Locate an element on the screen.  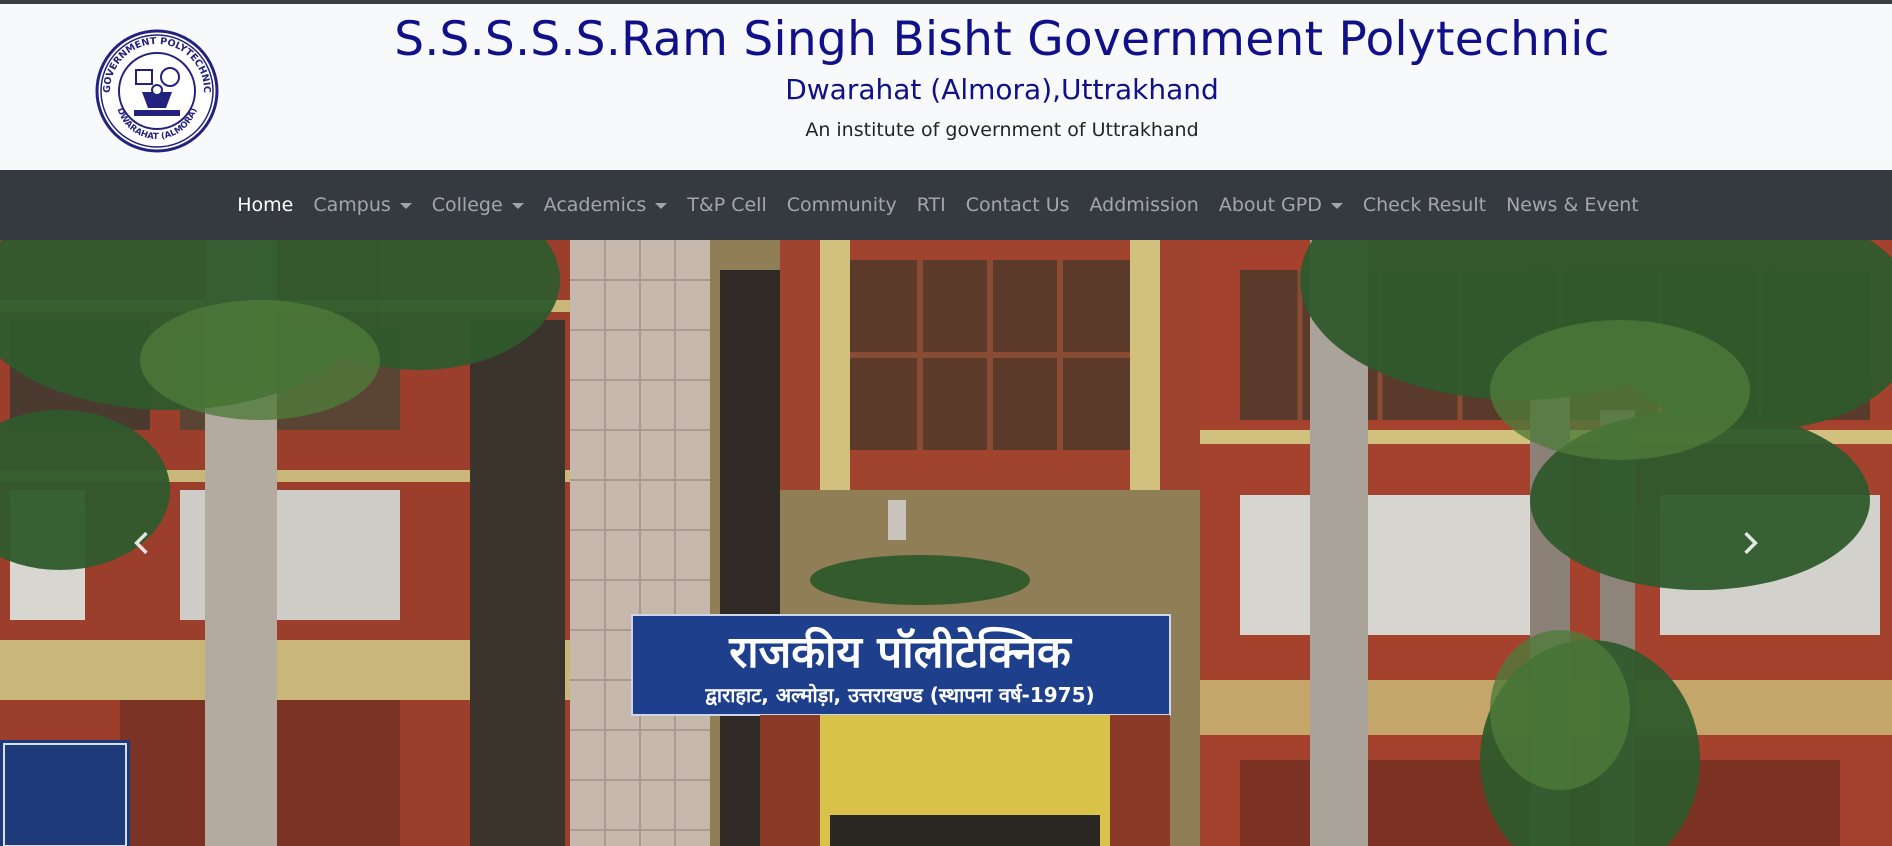
nav-home-label: Home is located at coordinates (265, 205).